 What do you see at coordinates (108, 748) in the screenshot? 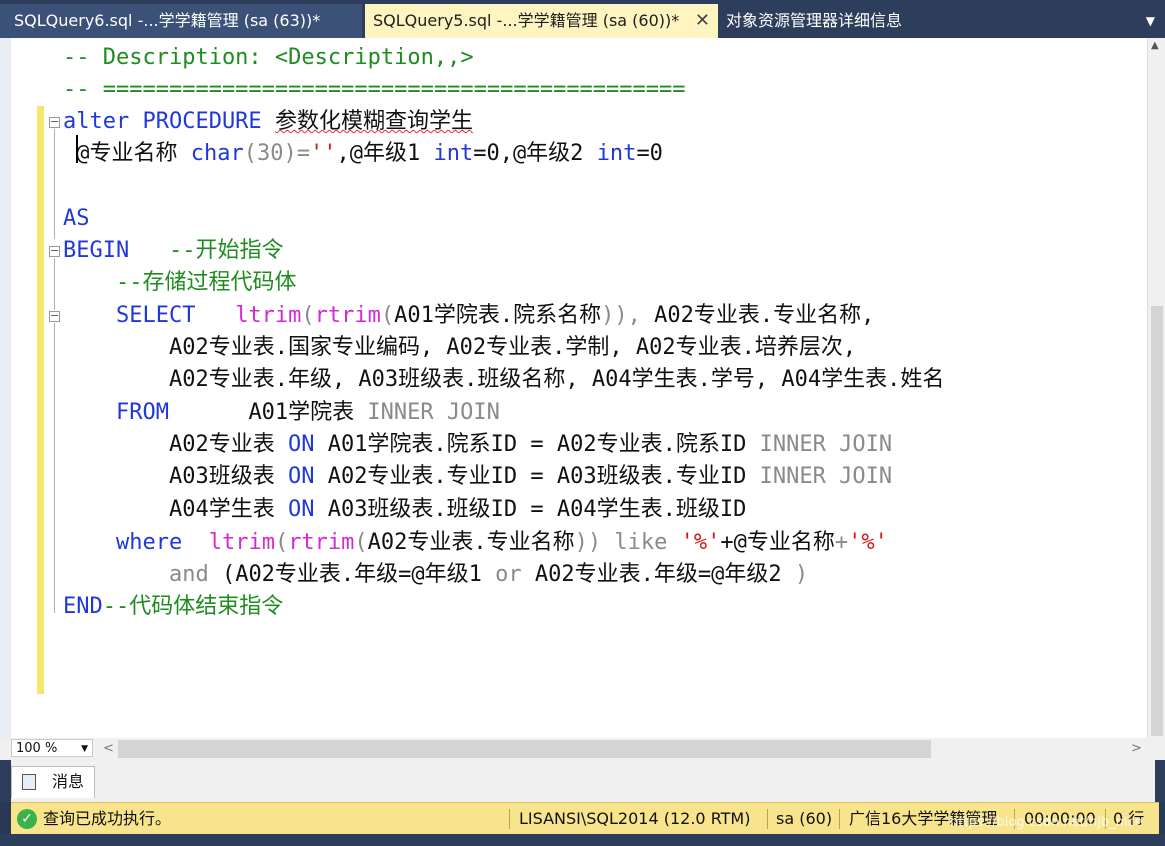
I see `scroll-left-icon: <` at bounding box center [108, 748].